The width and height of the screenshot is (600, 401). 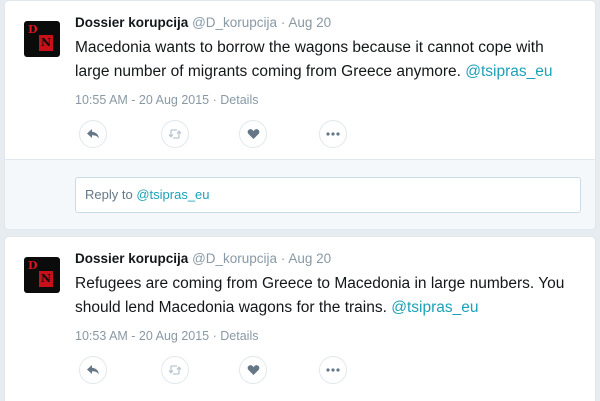 What do you see at coordinates (142, 100) in the screenshot?
I see `tweet-timestamp: 10:55 AM - 20 Aug 2015` at bounding box center [142, 100].